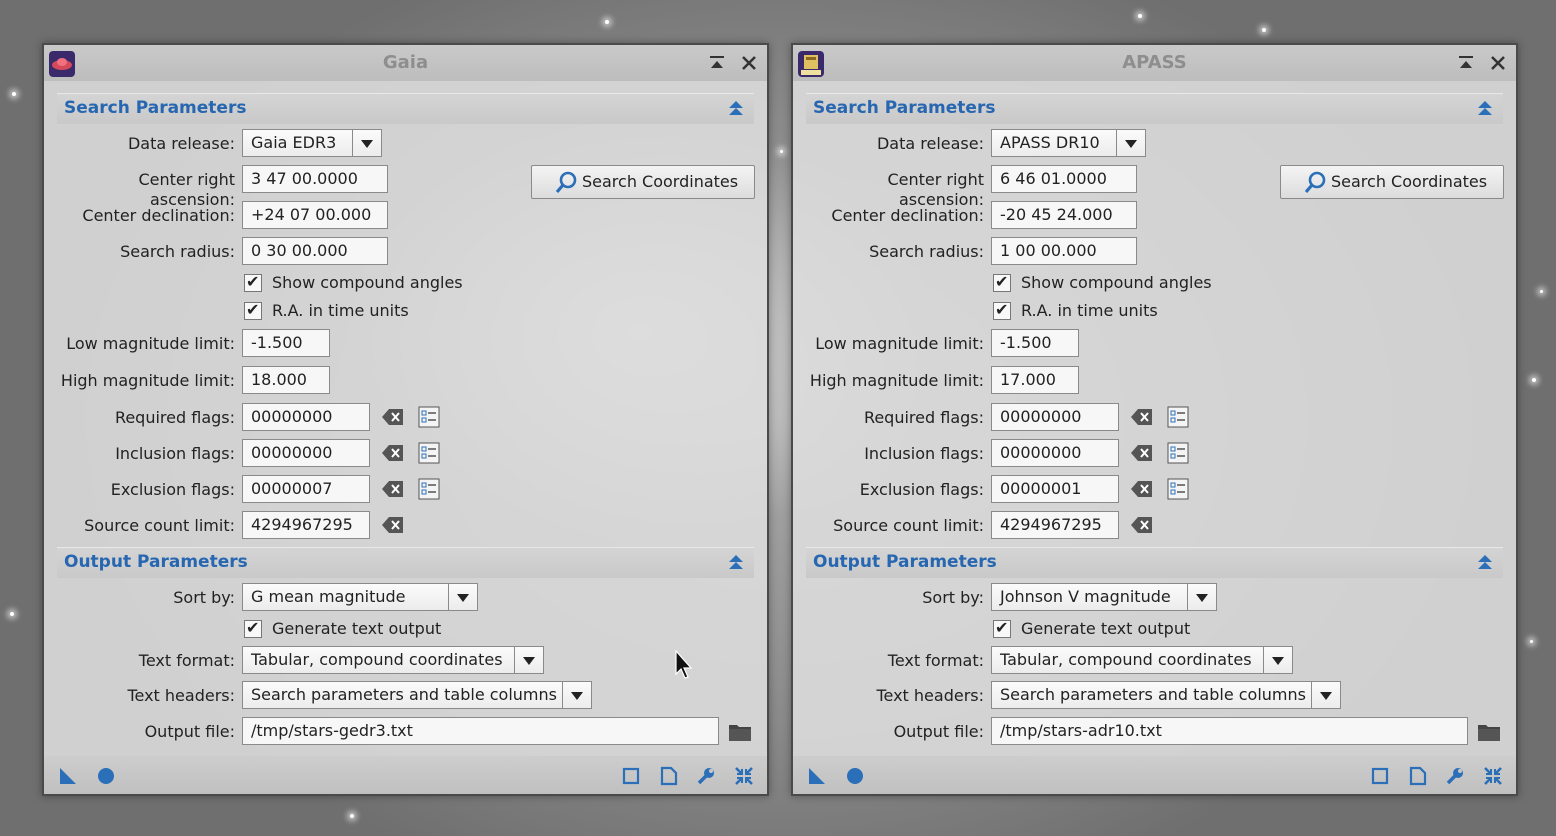  I want to click on text-headers-label: Text headers:, so click(181, 695).